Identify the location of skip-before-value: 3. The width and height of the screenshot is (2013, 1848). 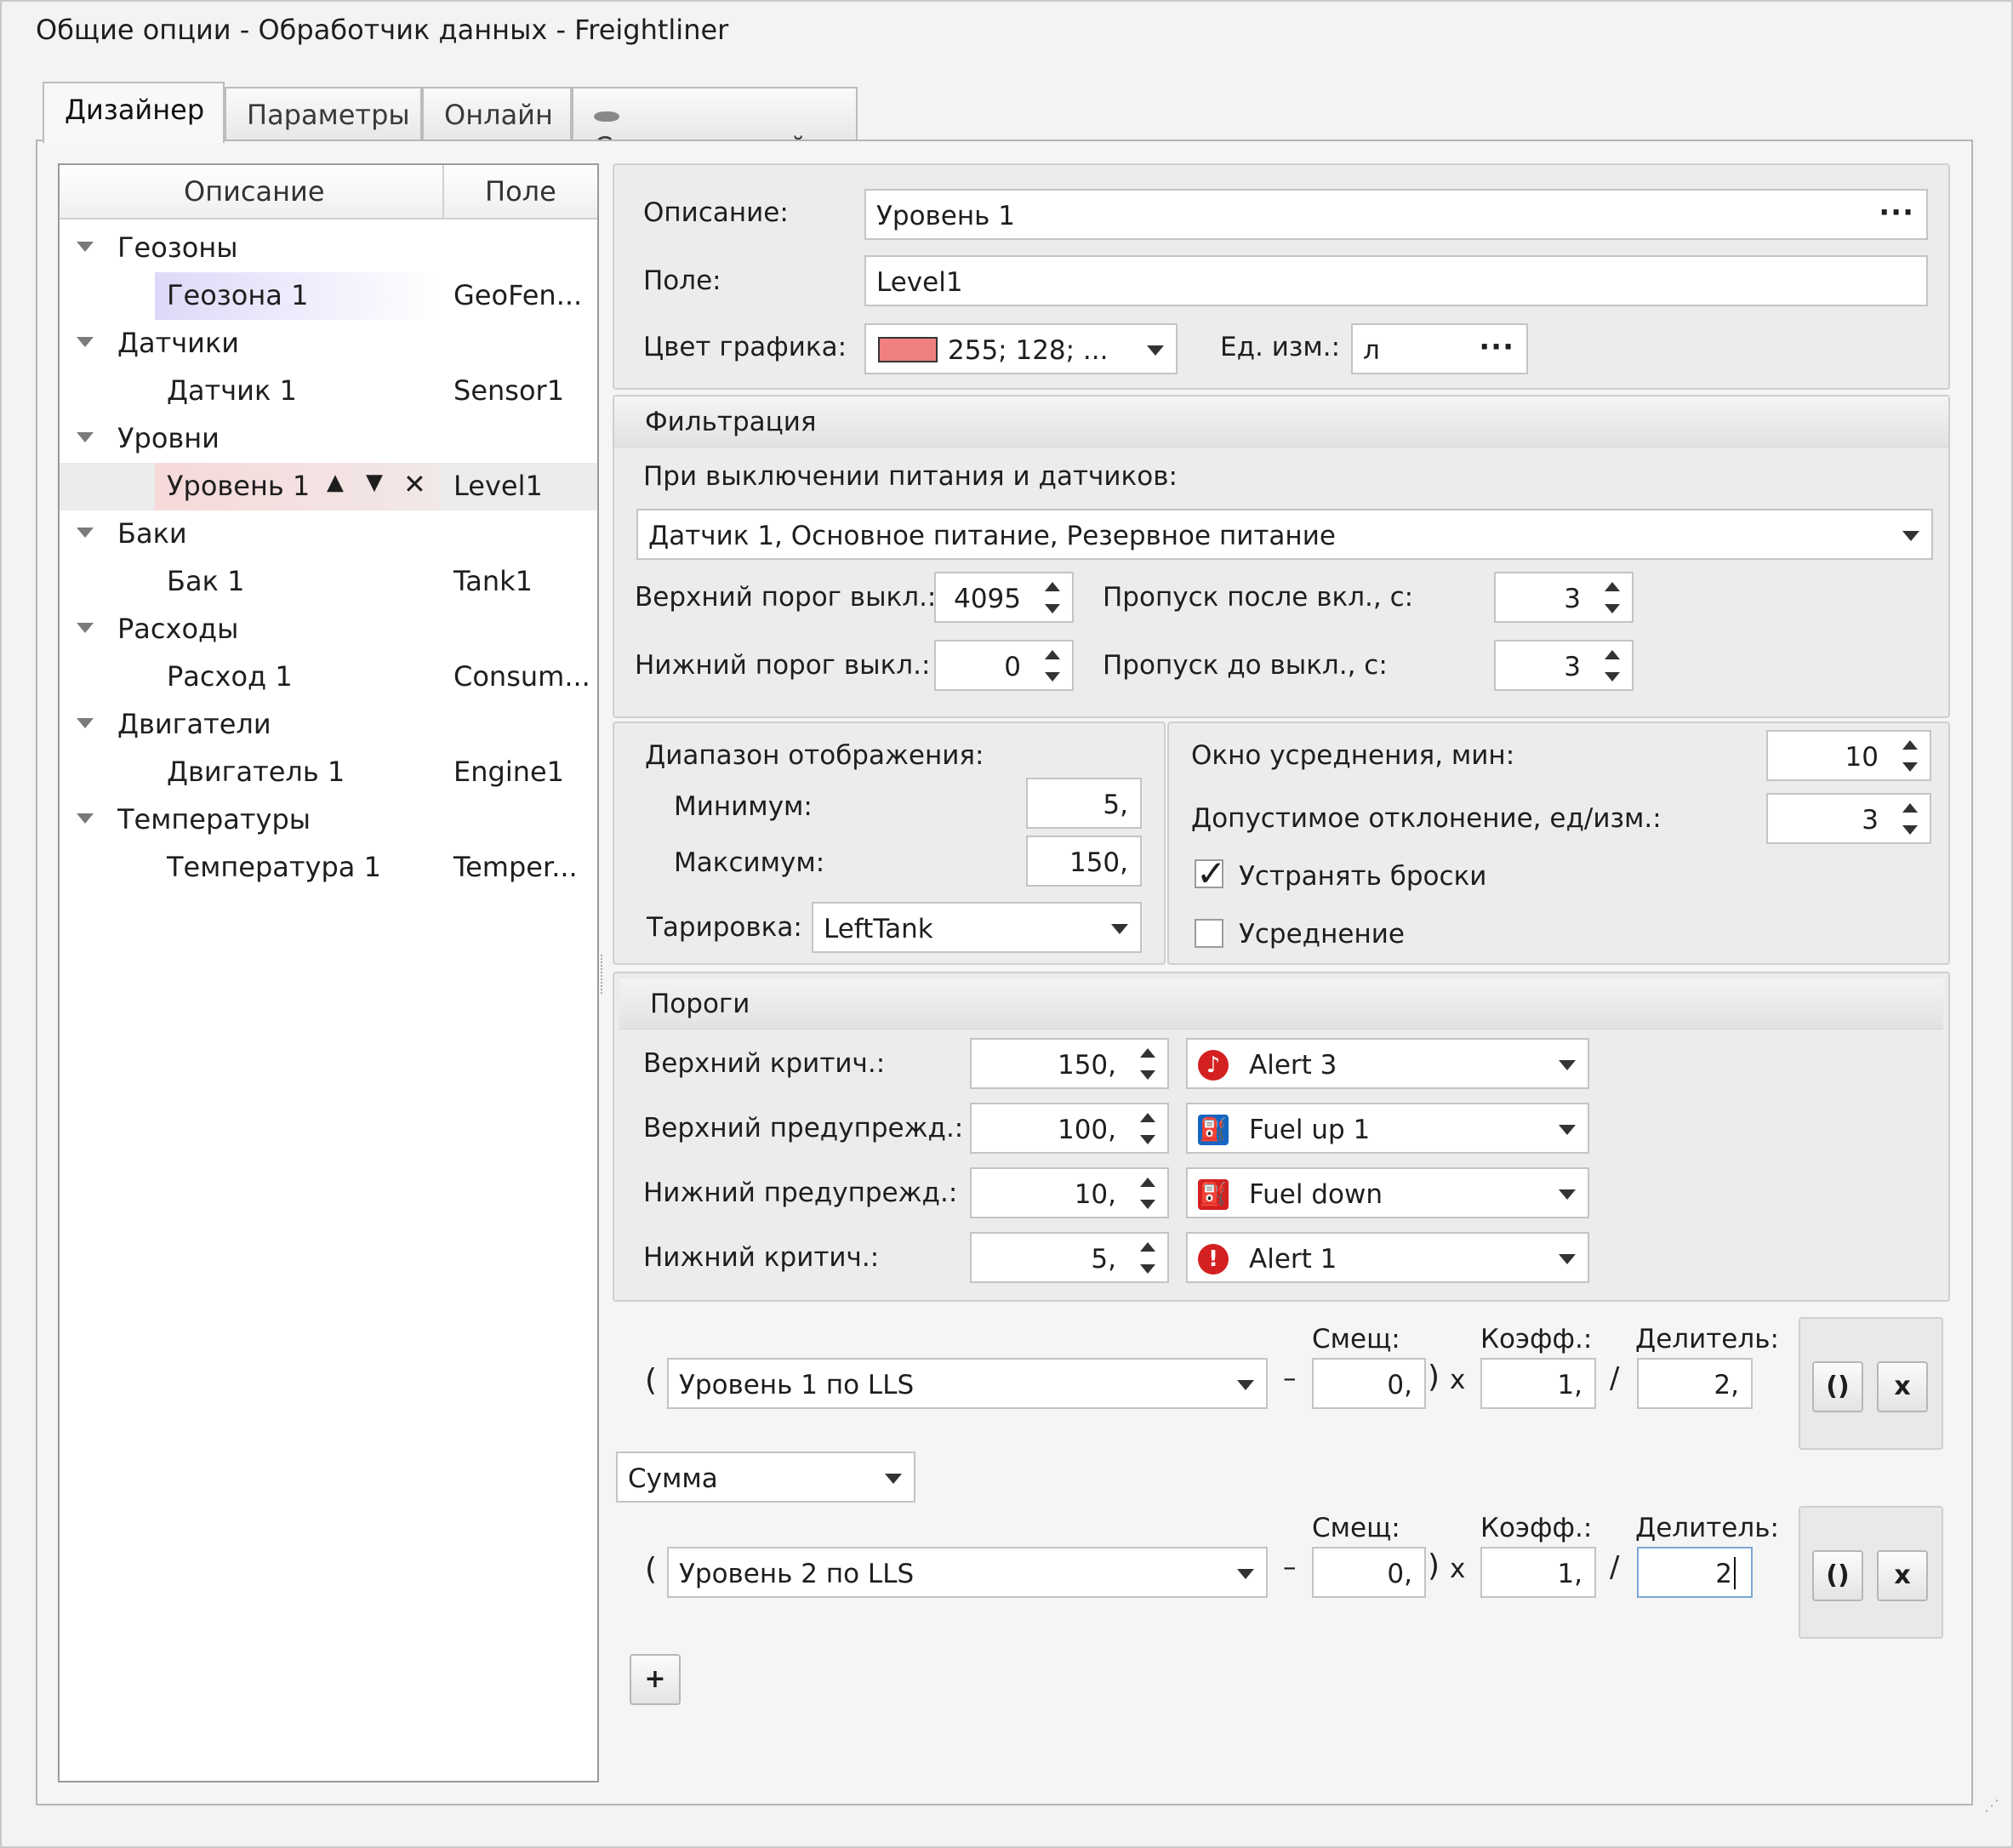
(1572, 667).